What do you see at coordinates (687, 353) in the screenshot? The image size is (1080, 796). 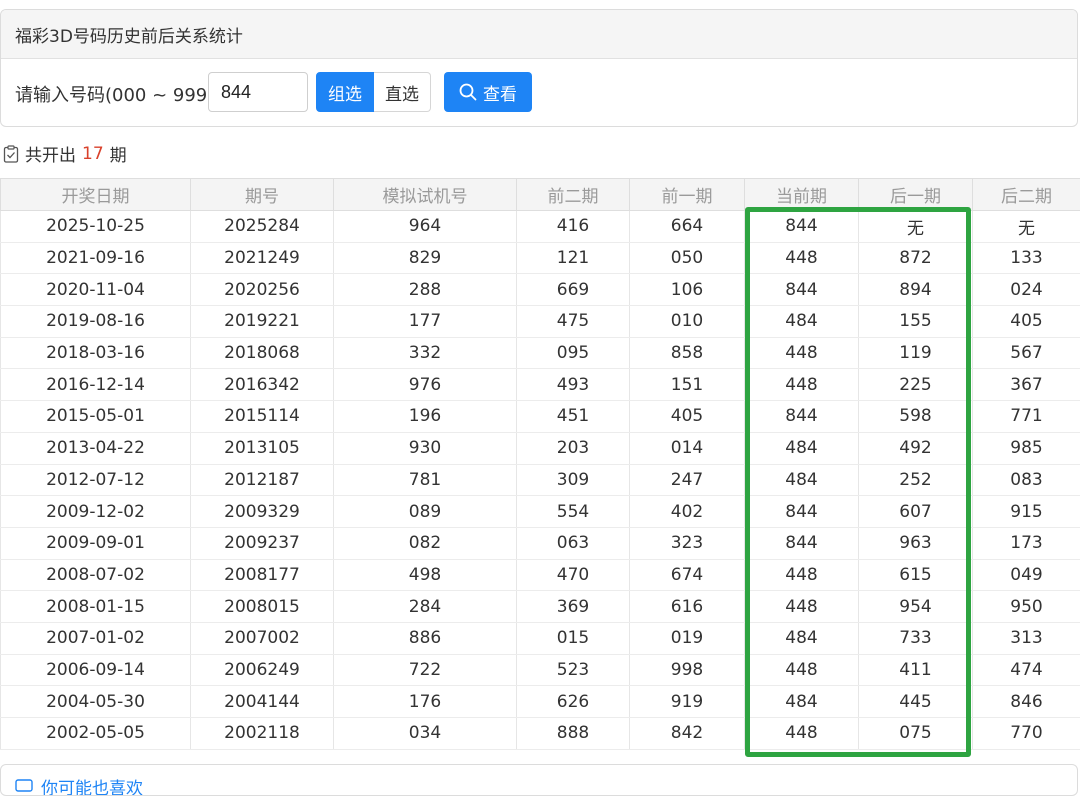 I see `cell-prev-1: 858` at bounding box center [687, 353].